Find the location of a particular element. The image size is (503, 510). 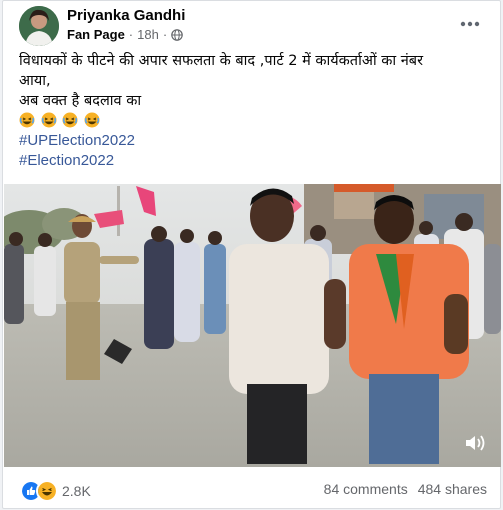

globe-icon is located at coordinates (177, 34).